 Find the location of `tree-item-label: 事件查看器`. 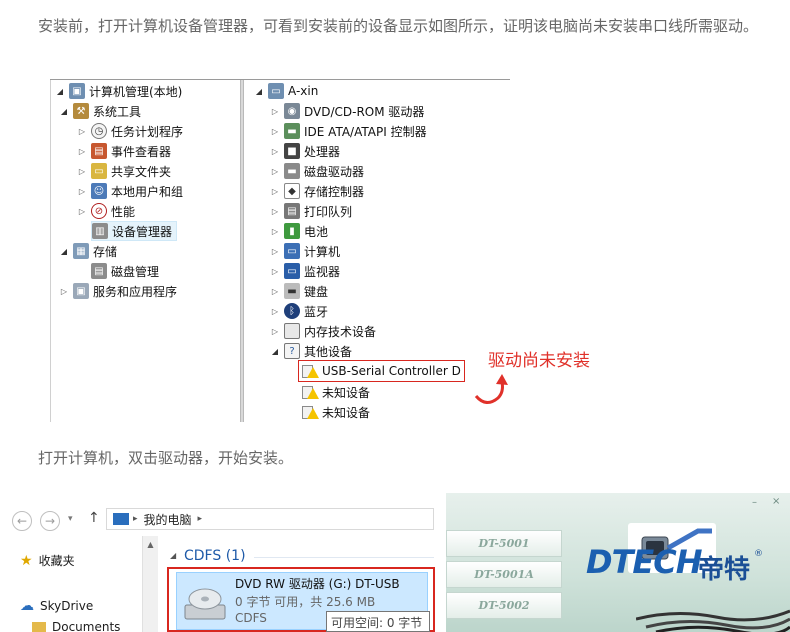

tree-item-label: 事件查看器 is located at coordinates (141, 151).